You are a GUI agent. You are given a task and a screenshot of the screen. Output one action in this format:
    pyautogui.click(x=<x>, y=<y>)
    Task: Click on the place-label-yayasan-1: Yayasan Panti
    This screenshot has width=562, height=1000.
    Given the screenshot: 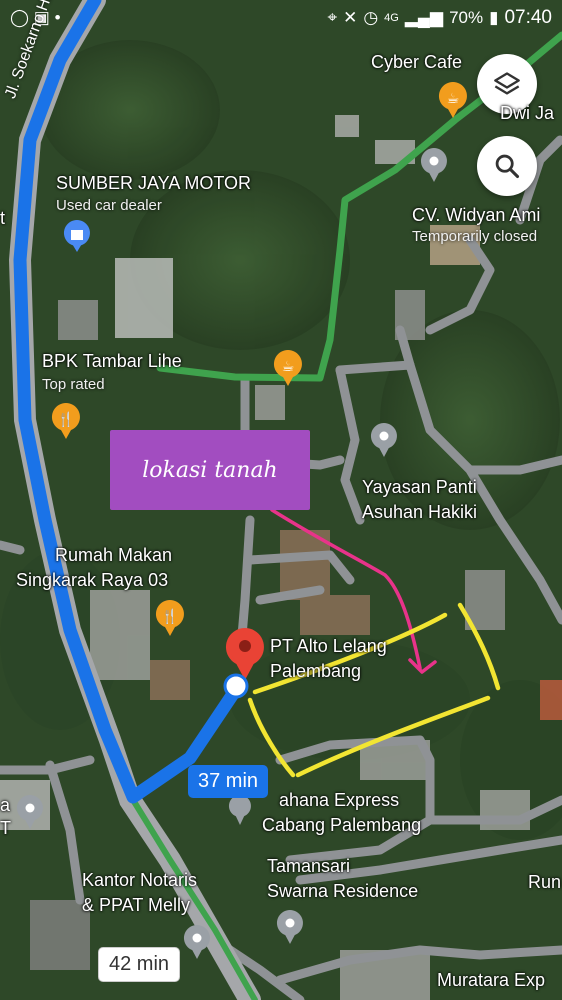 What is the action you would take?
    pyautogui.click(x=419, y=487)
    